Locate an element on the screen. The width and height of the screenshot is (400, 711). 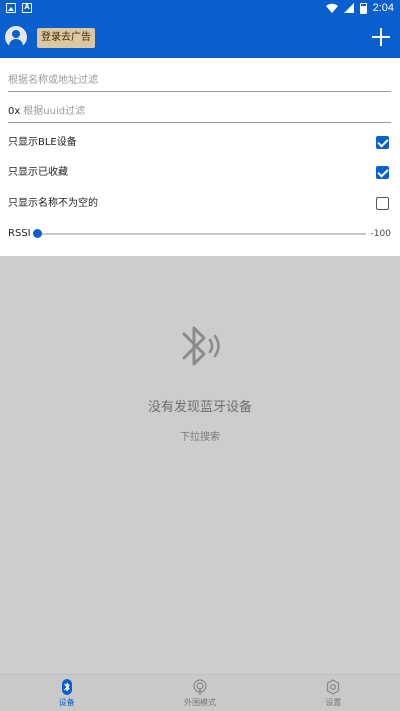
name-filter-placeholder: 根据名称或地址过滤 is located at coordinates (53, 80).